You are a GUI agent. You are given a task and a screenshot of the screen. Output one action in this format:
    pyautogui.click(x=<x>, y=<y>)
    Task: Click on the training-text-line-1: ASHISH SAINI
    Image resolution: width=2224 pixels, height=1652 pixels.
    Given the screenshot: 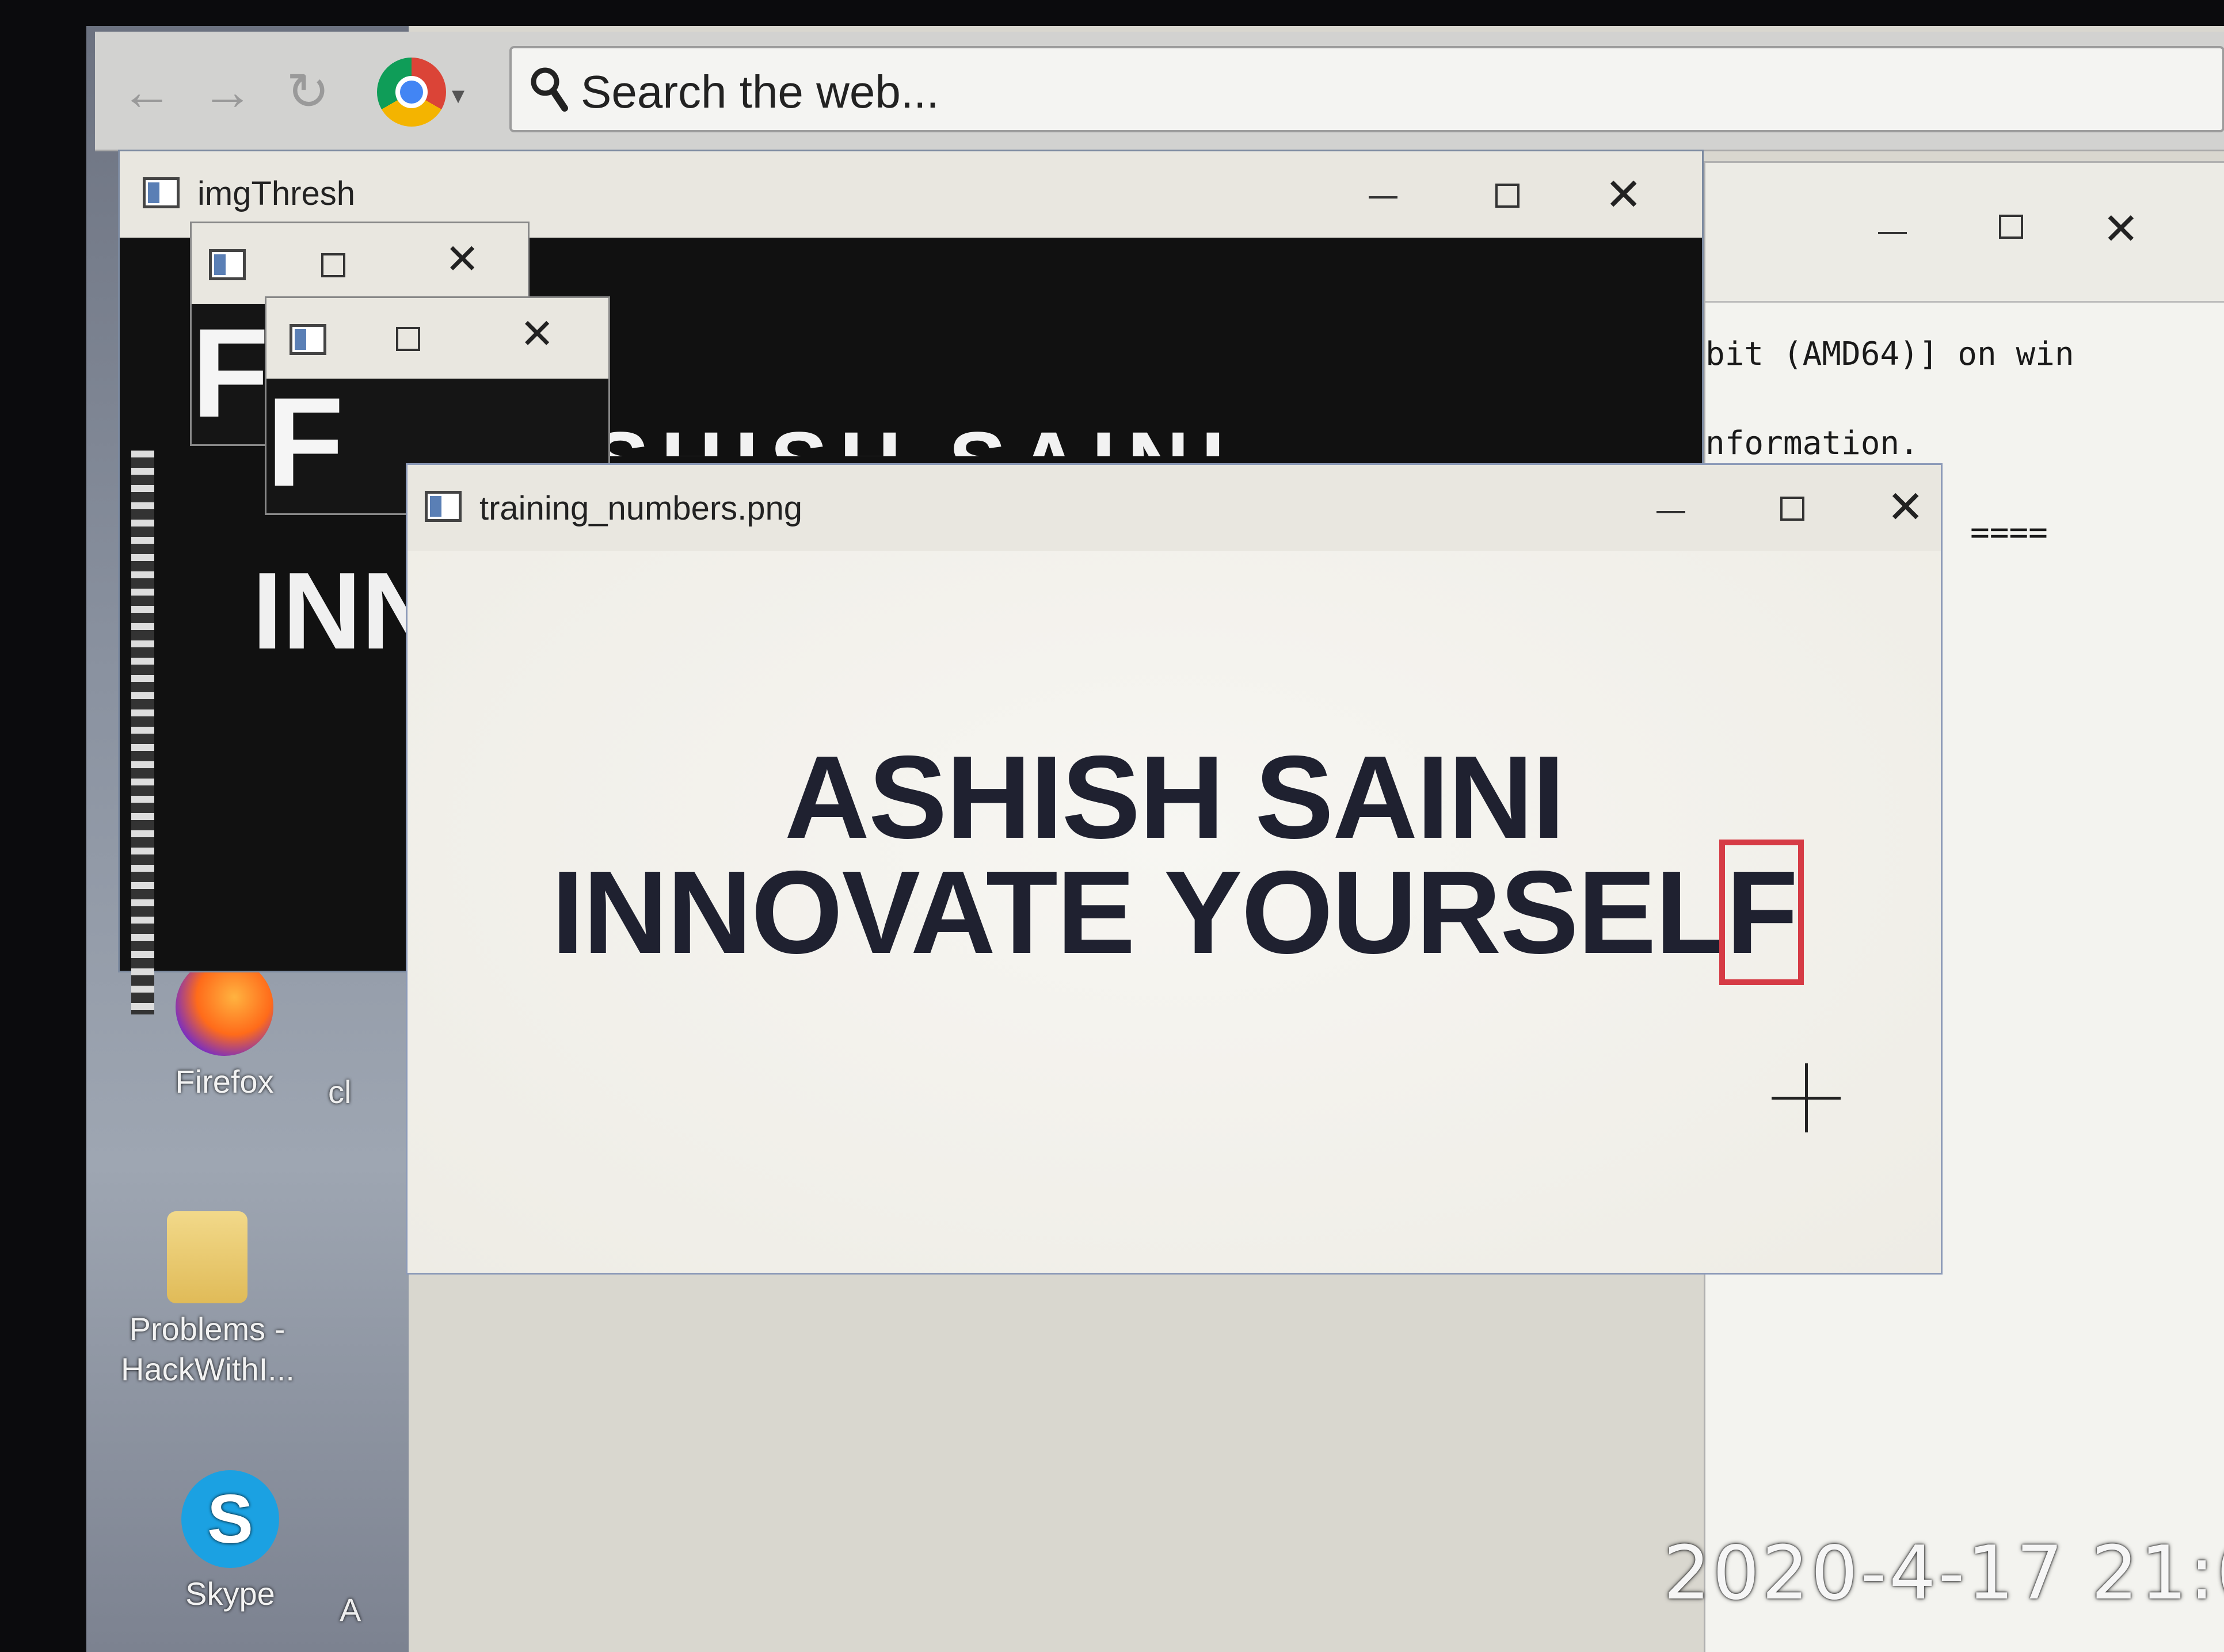 What is the action you would take?
    pyautogui.click(x=1174, y=797)
    